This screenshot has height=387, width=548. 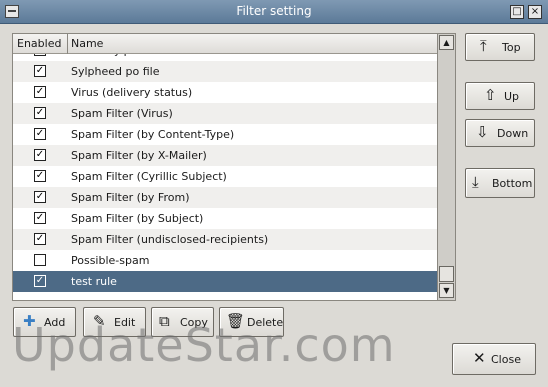 What do you see at coordinates (512, 96) in the screenshot?
I see `up-button-label: Up` at bounding box center [512, 96].